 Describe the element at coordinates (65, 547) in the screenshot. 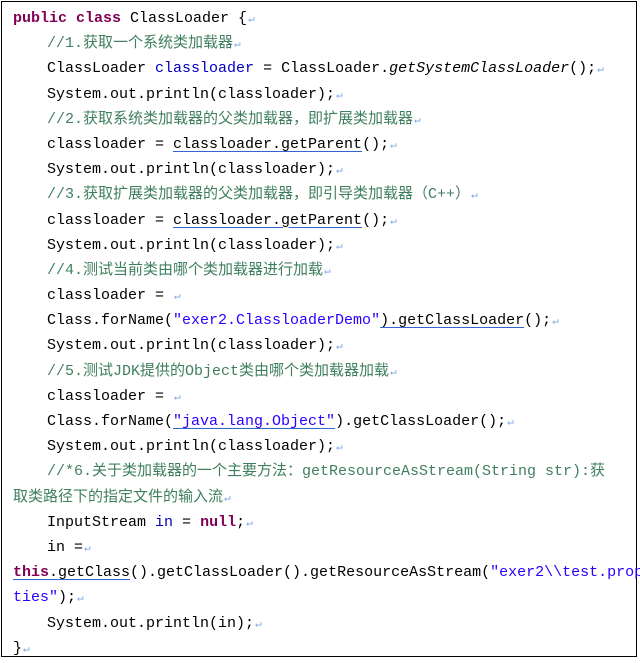

I see `code-text: in =` at that location.